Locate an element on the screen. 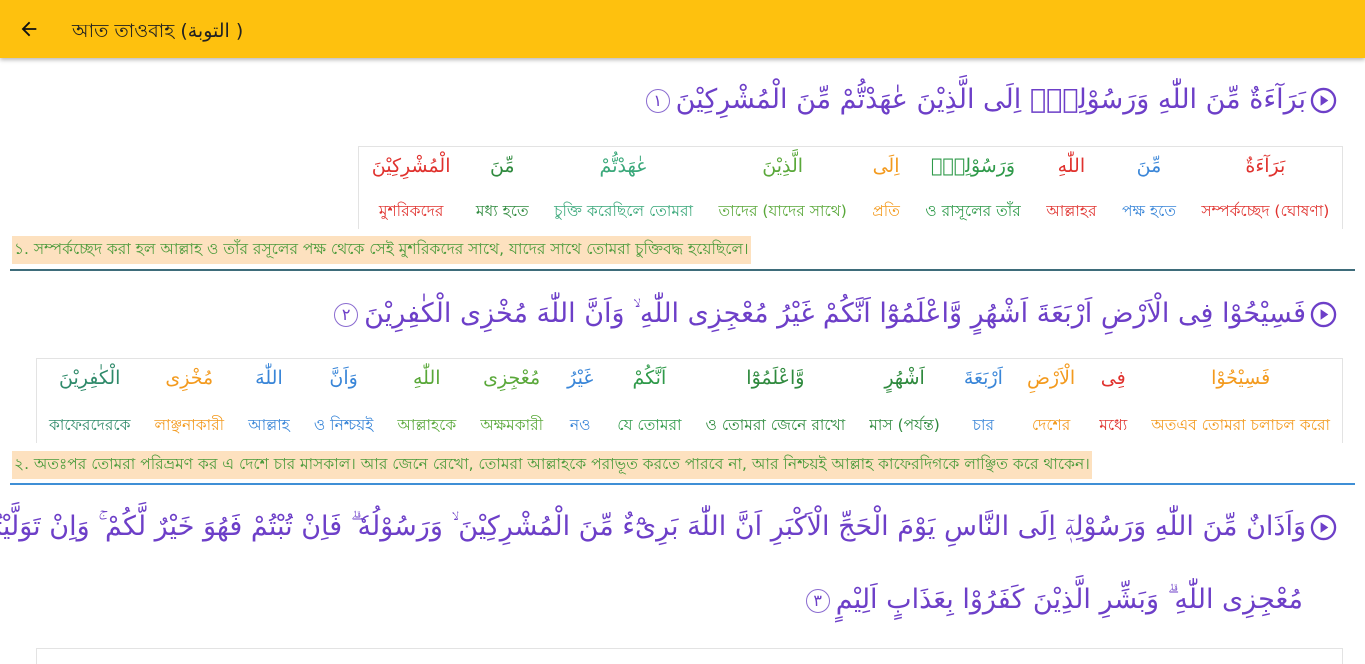  word-meaning: ও রাসূলের তাঁর is located at coordinates (973, 211).